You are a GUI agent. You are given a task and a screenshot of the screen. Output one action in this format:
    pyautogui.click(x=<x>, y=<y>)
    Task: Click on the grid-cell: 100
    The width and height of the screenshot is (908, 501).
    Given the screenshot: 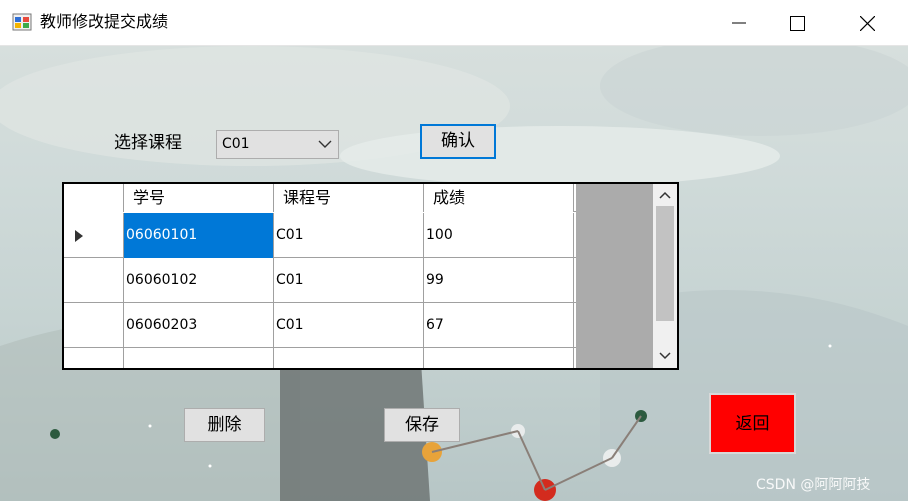 What is the action you would take?
    pyautogui.click(x=499, y=235)
    